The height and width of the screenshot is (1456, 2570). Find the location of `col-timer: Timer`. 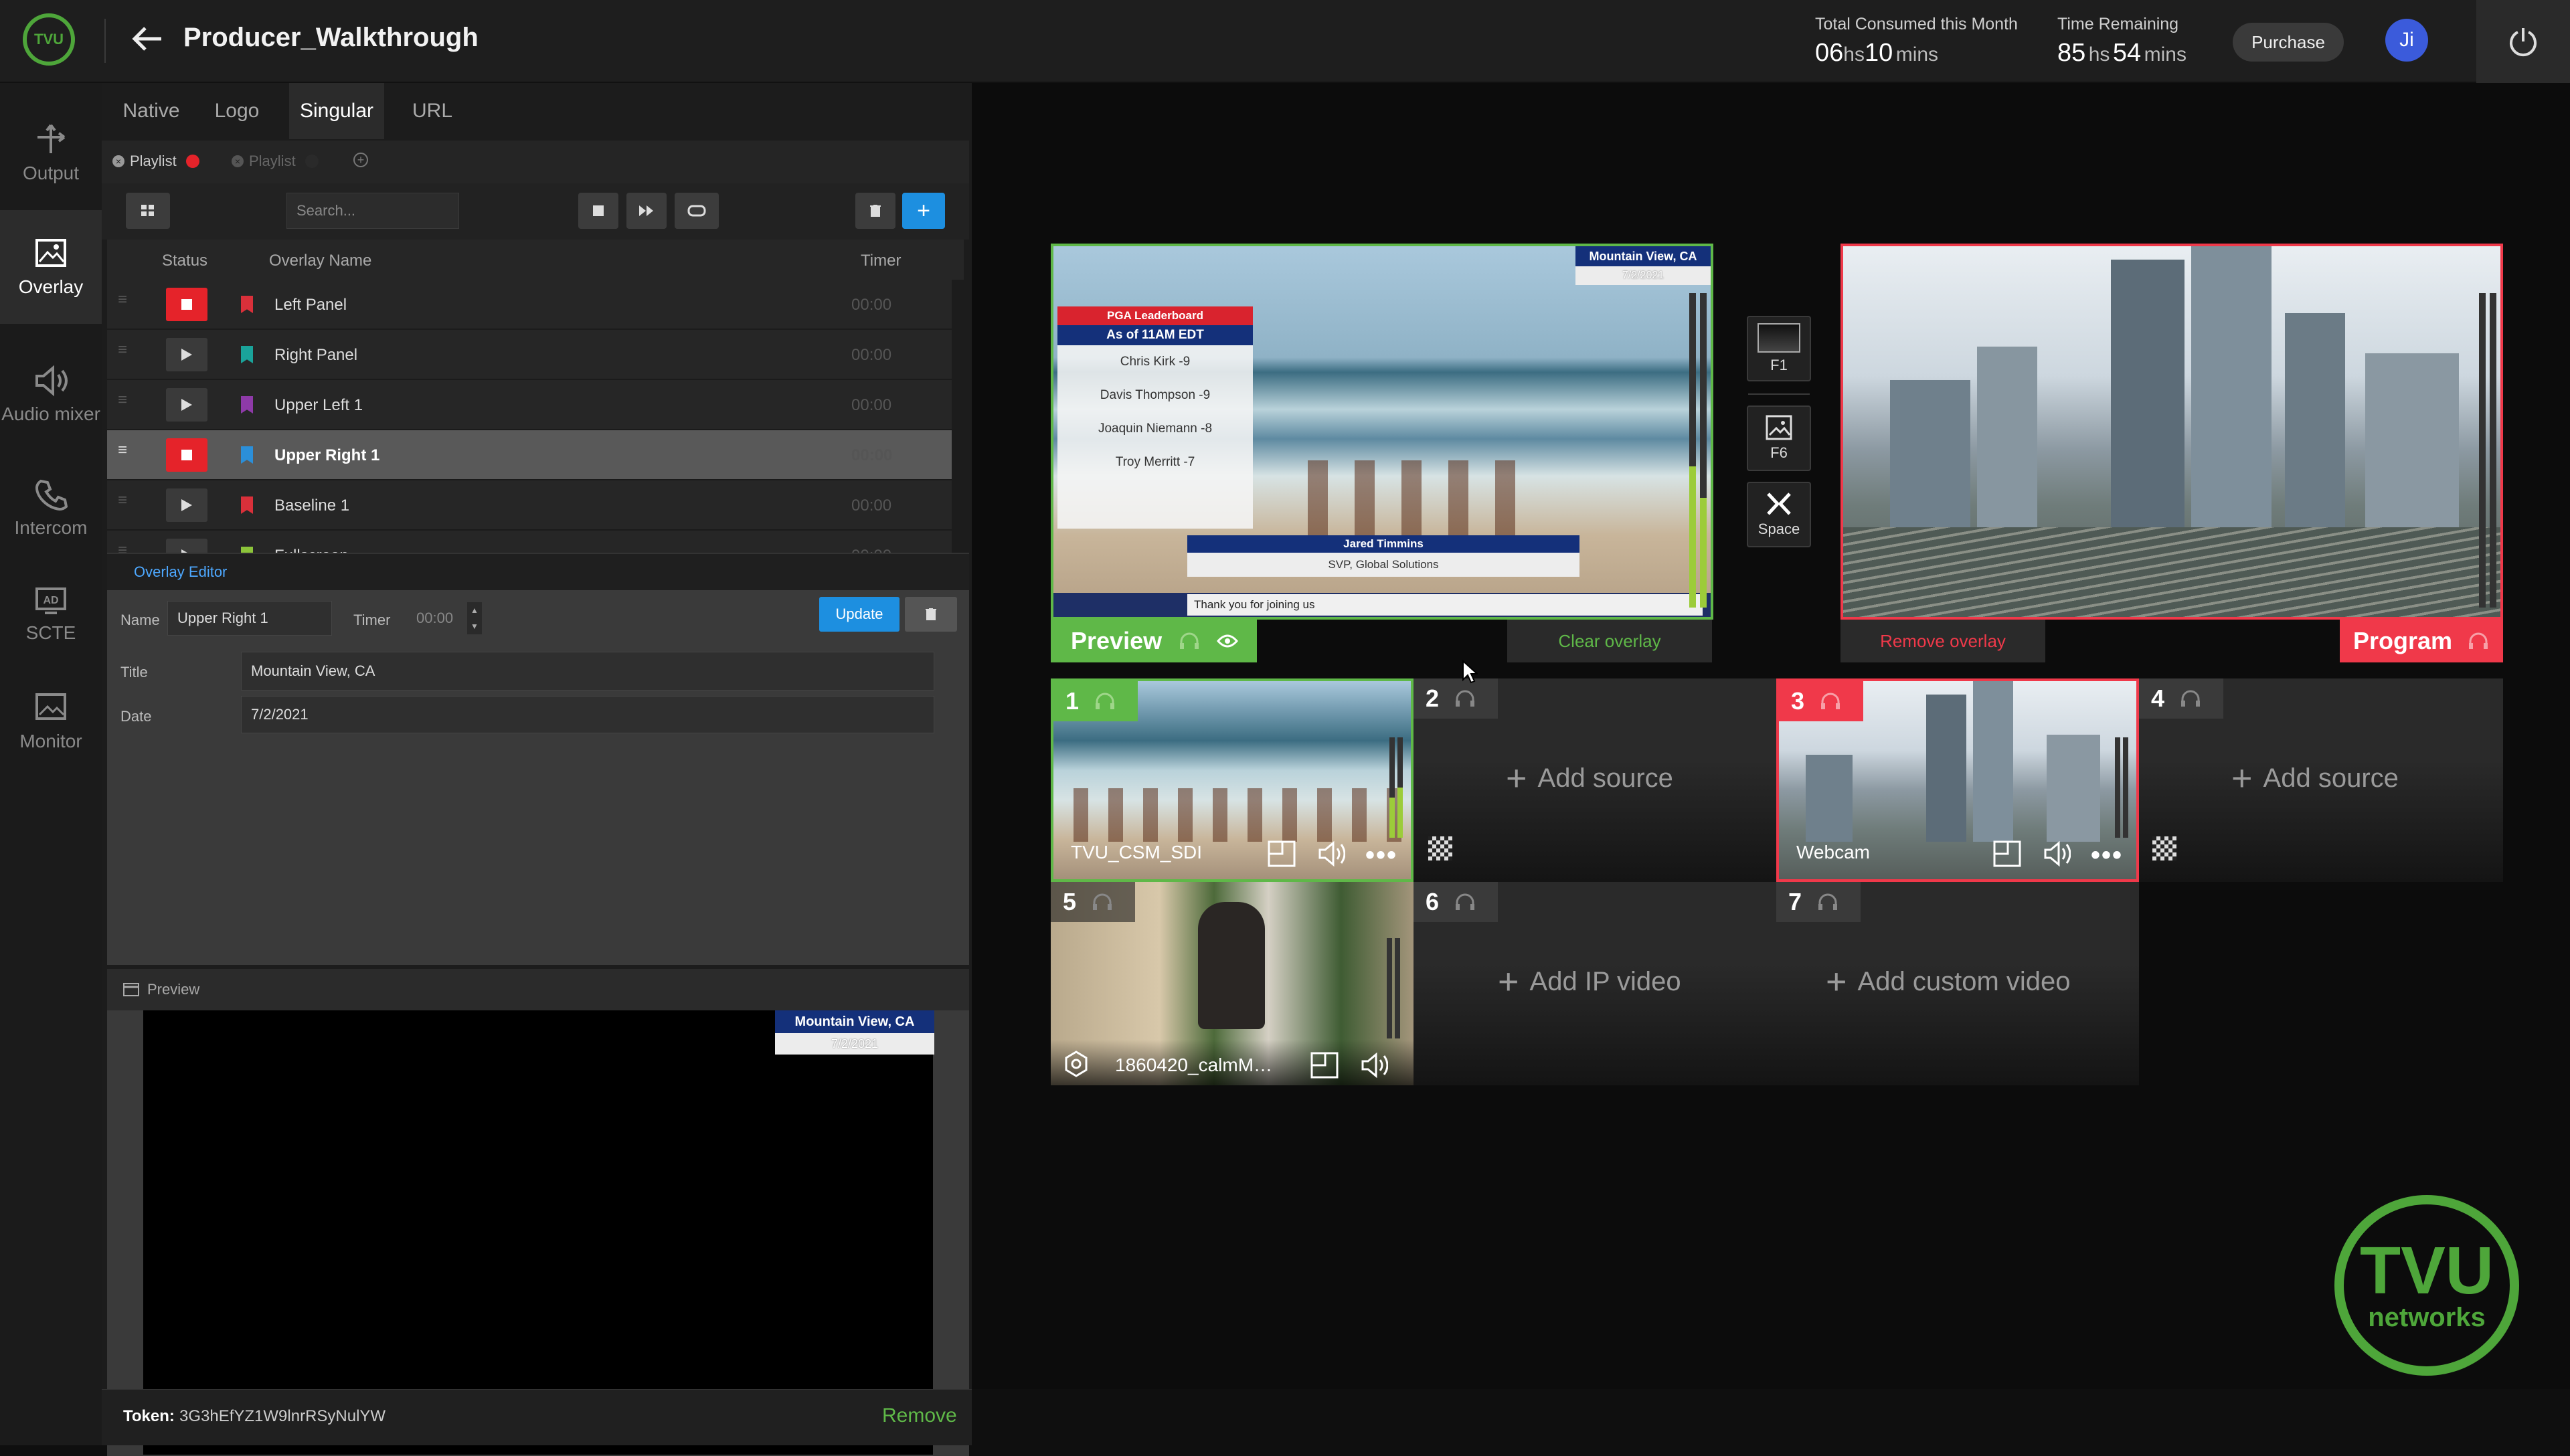

col-timer: Timer is located at coordinates (882, 261).